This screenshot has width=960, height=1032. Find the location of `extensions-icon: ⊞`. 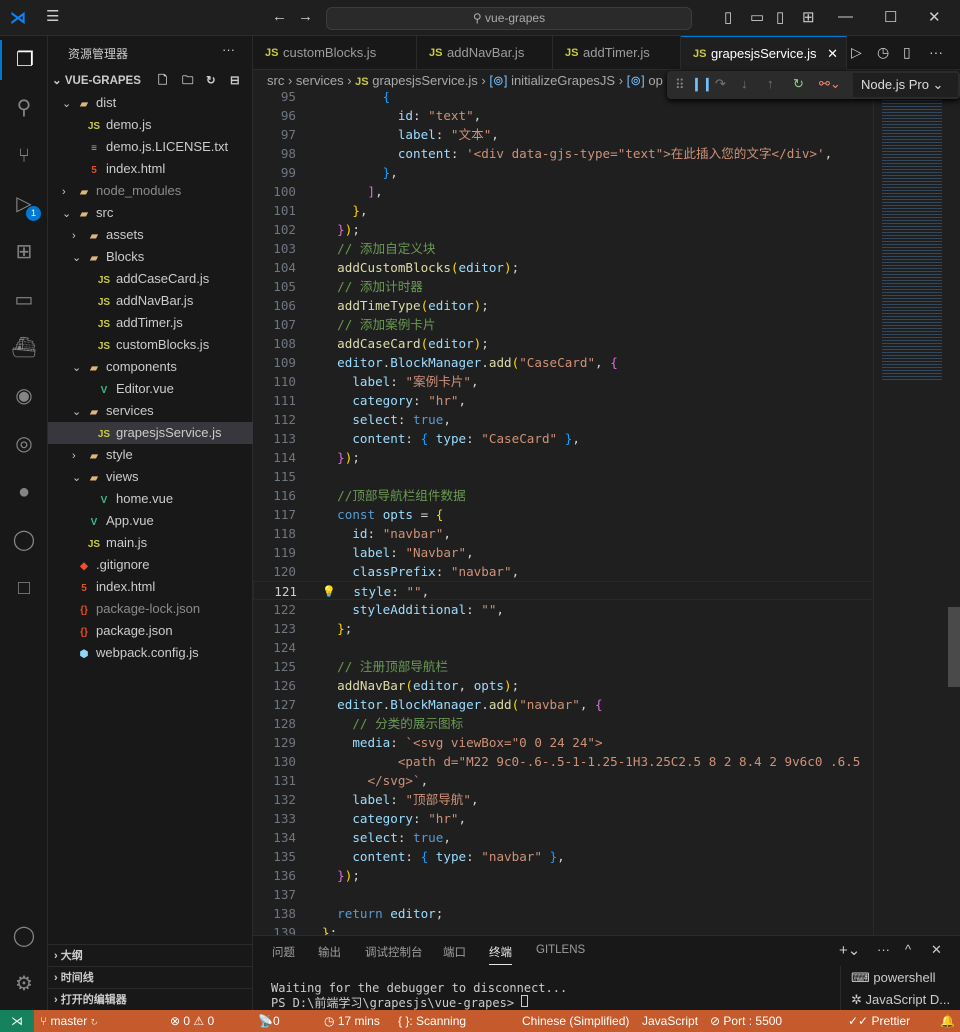

extensions-icon: ⊞ is located at coordinates (24, 252).